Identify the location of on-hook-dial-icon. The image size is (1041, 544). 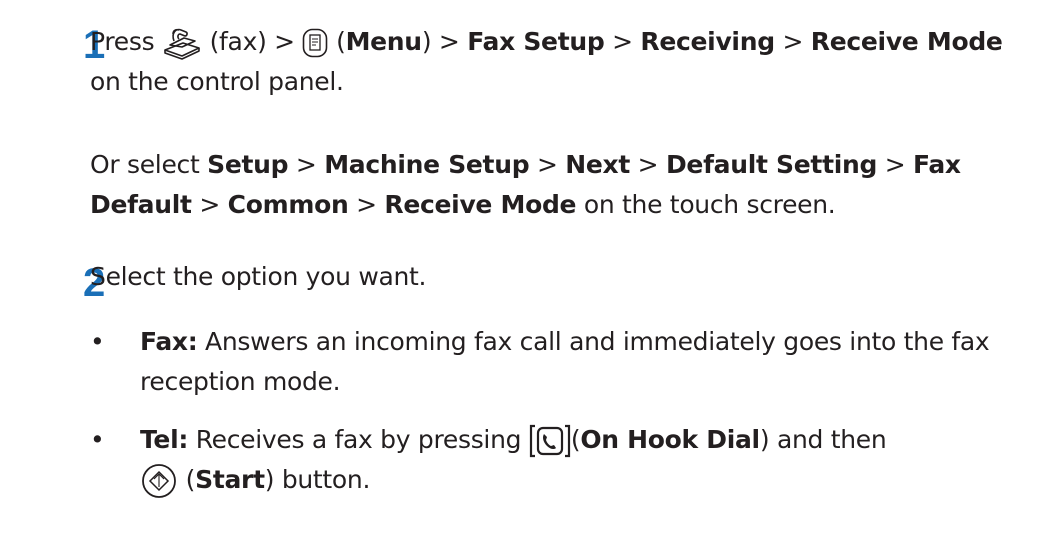
(550, 441).